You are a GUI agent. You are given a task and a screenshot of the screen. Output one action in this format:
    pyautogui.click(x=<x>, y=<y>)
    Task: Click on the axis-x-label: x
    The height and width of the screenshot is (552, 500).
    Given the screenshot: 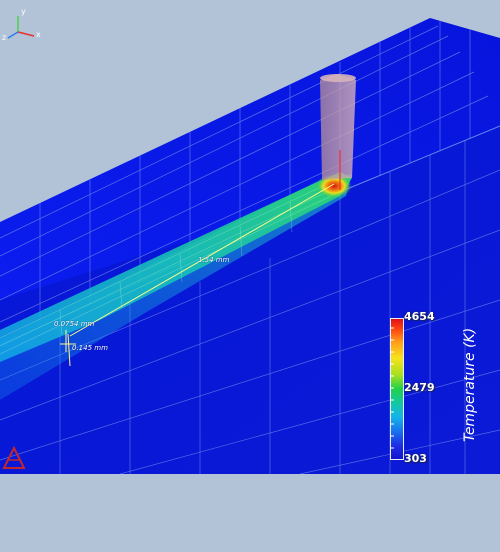 What is the action you would take?
    pyautogui.click(x=38, y=34)
    